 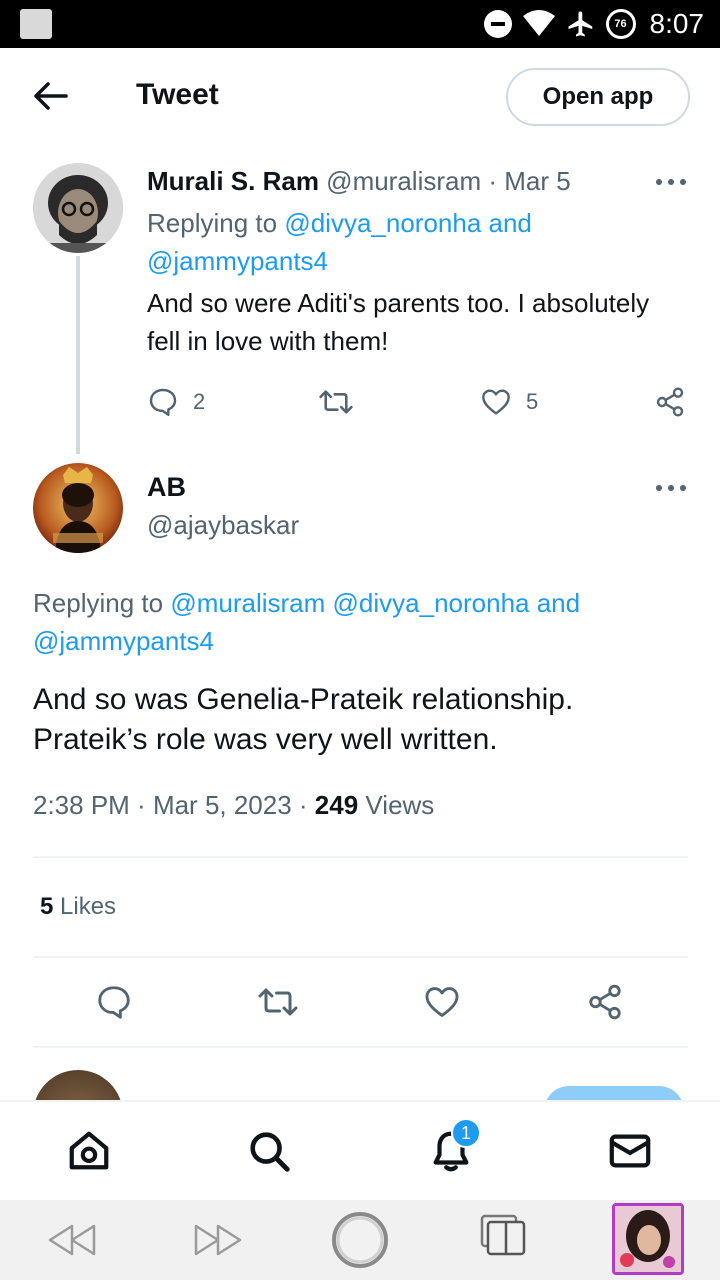 What do you see at coordinates (360, 24) in the screenshot?
I see `status-bar: 76 8:07` at bounding box center [360, 24].